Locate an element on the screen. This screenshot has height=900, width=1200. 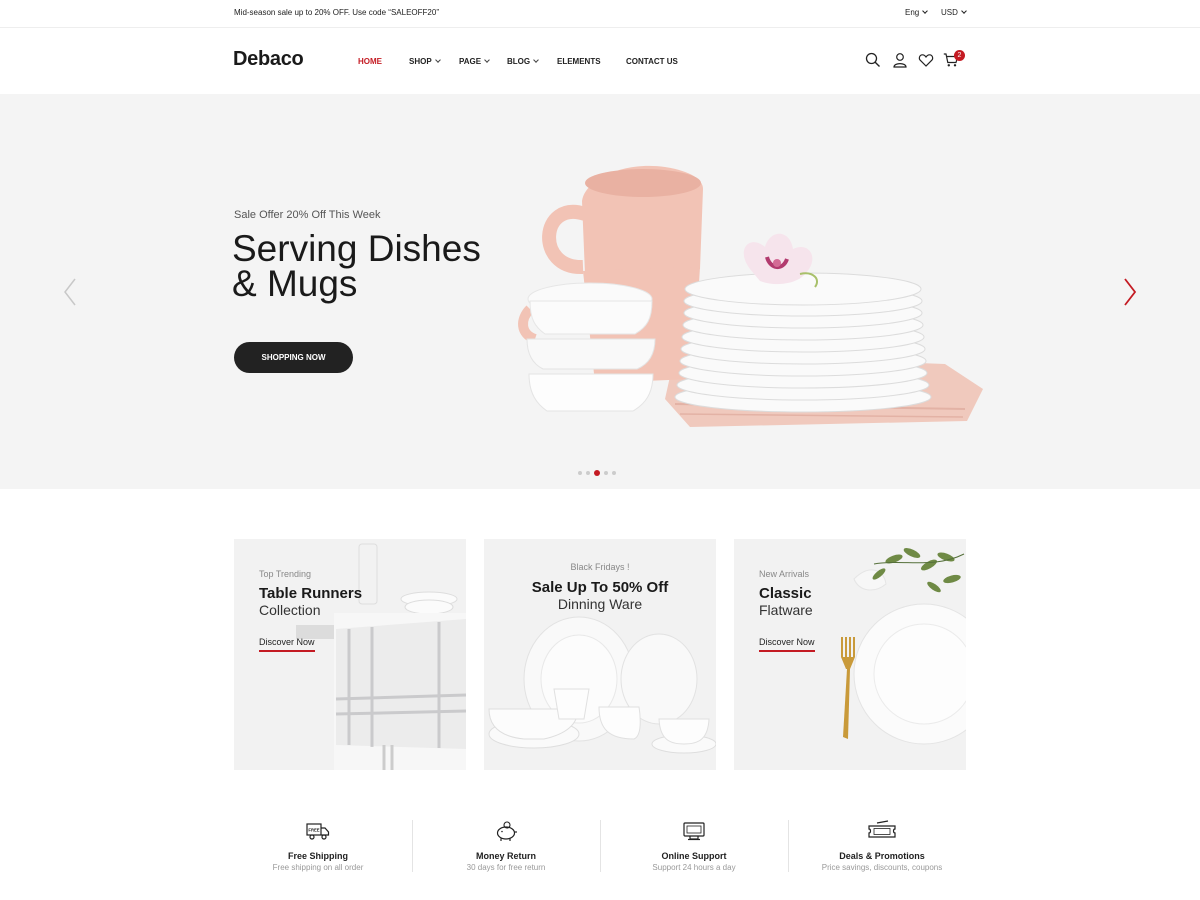
logo: Debaco is located at coordinates (268, 59).